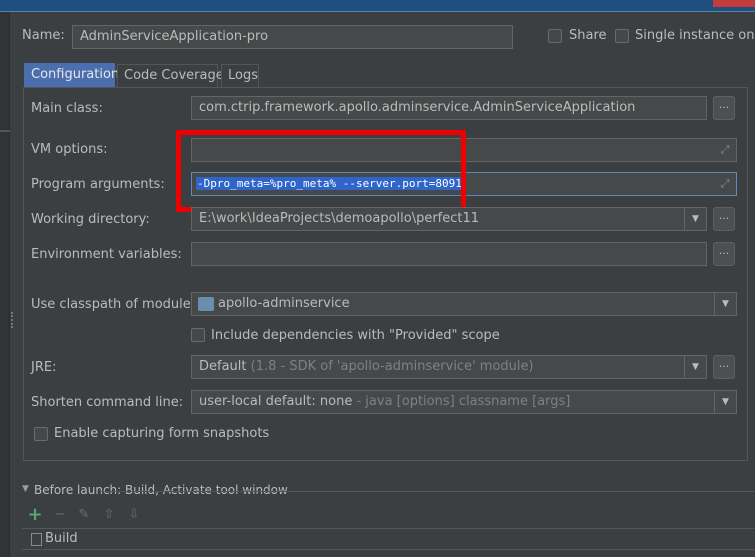 This screenshot has height=557, width=755. Describe the element at coordinates (240, 76) in the screenshot. I see `tab-logs: Logs` at that location.